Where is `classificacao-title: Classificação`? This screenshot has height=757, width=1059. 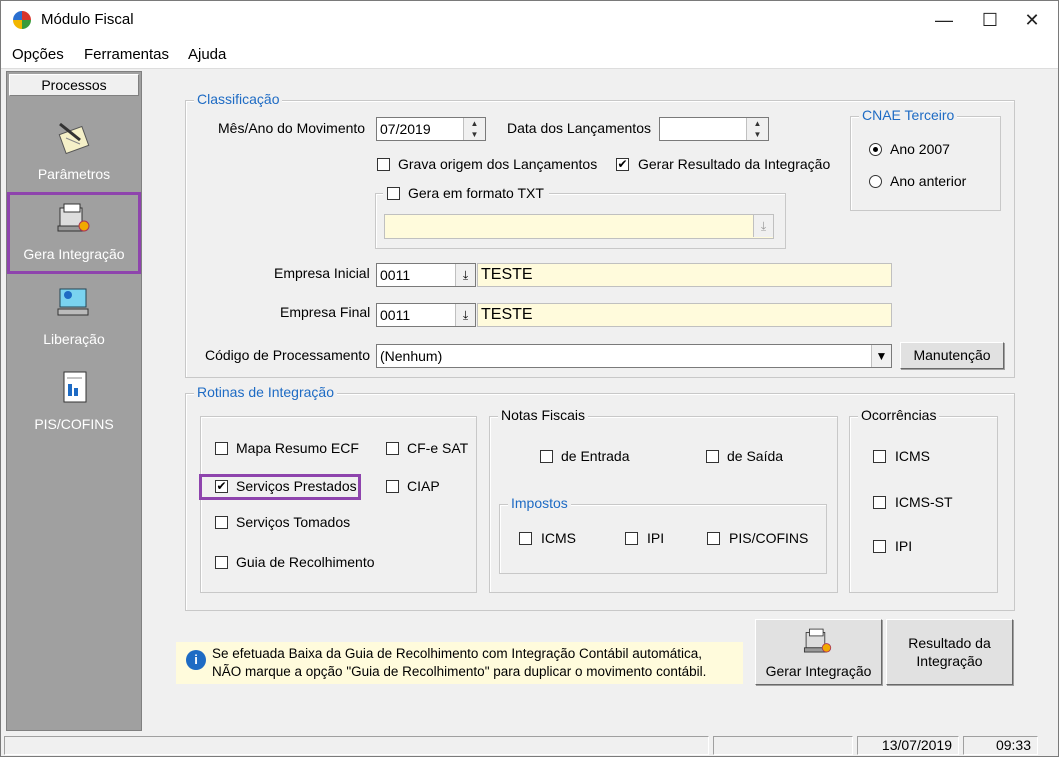 classificacao-title: Classificação is located at coordinates (238, 99).